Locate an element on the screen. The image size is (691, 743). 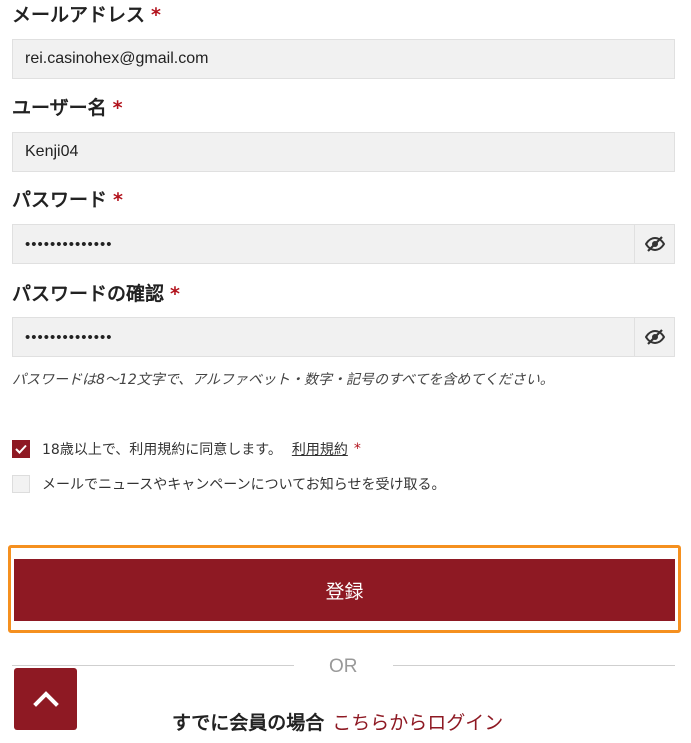
username-label: ユーザー名 * is located at coordinates (67, 108).